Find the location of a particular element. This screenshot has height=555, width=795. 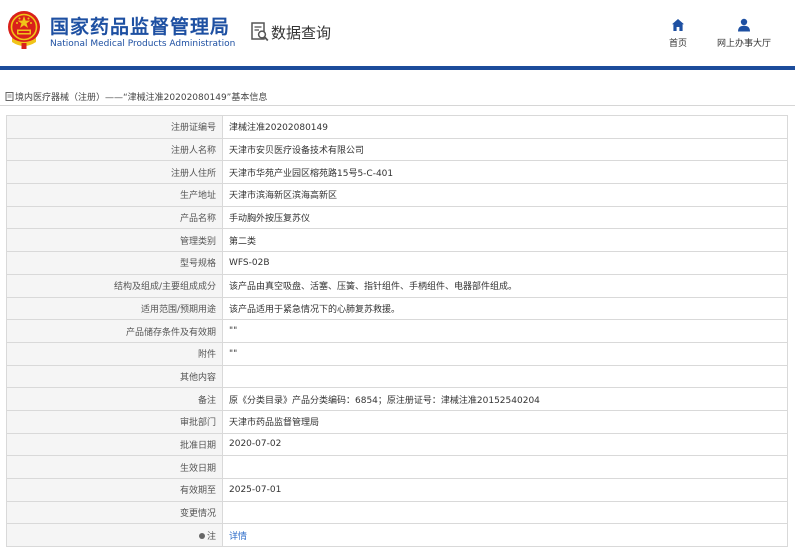

table-row: 生效日期 is located at coordinates (397, 467).